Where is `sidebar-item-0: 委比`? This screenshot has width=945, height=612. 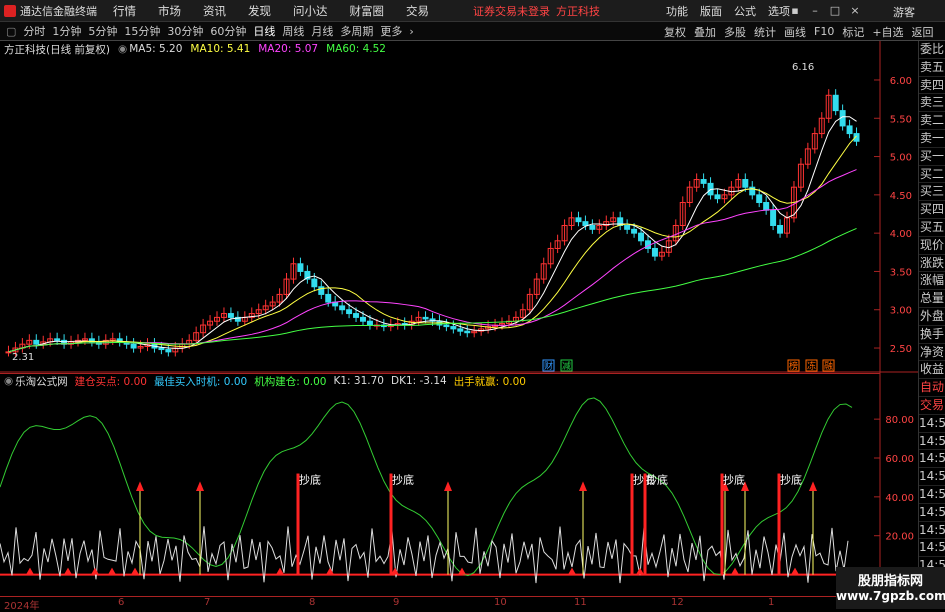 sidebar-item-0: 委比 is located at coordinates (932, 50).